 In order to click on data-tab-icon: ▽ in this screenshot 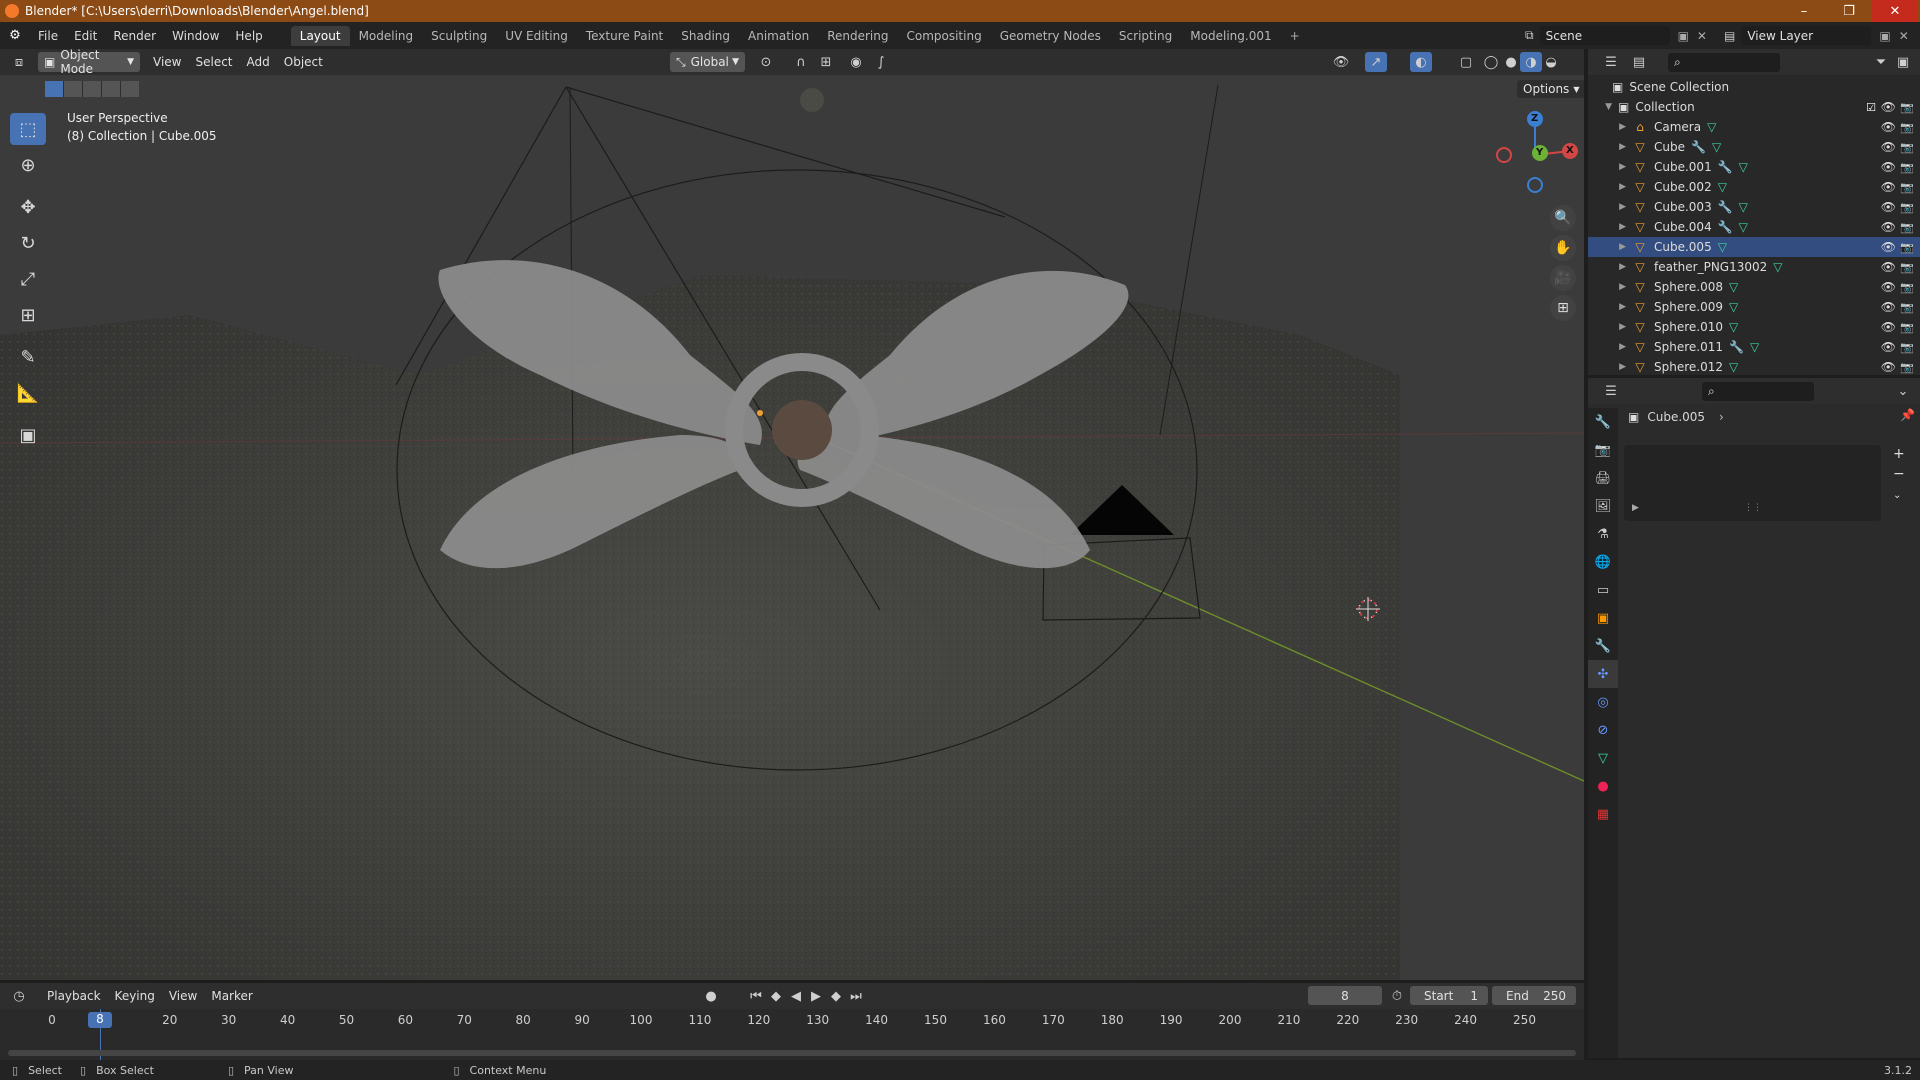, I will do `click(1603, 758)`.